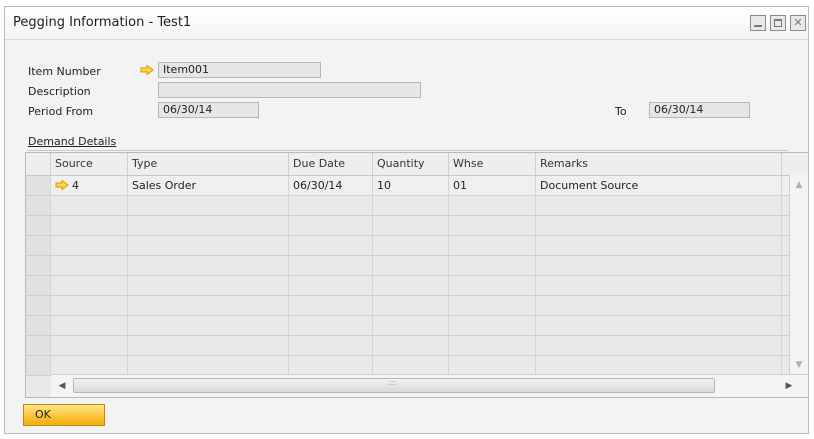  Describe the element at coordinates (789, 386) in the screenshot. I see `scroll-right-icon: ▶` at that location.